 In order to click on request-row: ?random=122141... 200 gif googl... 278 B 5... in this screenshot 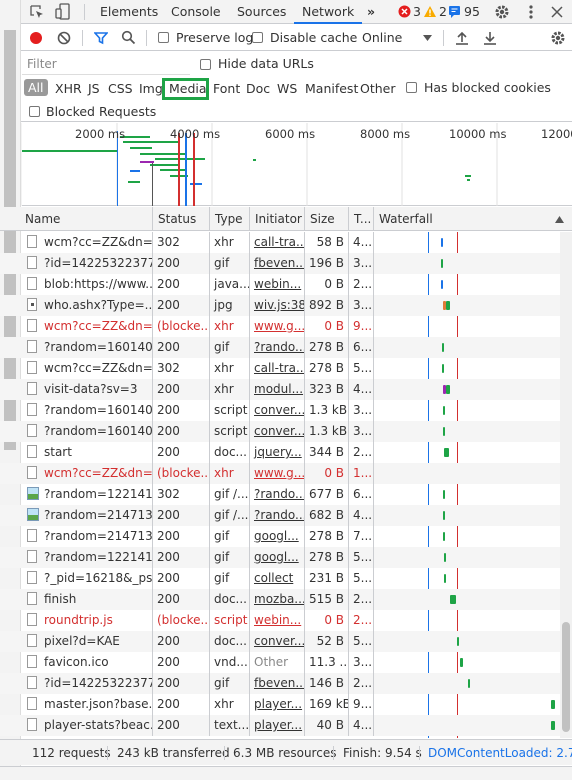, I will do `click(280, 557)`.